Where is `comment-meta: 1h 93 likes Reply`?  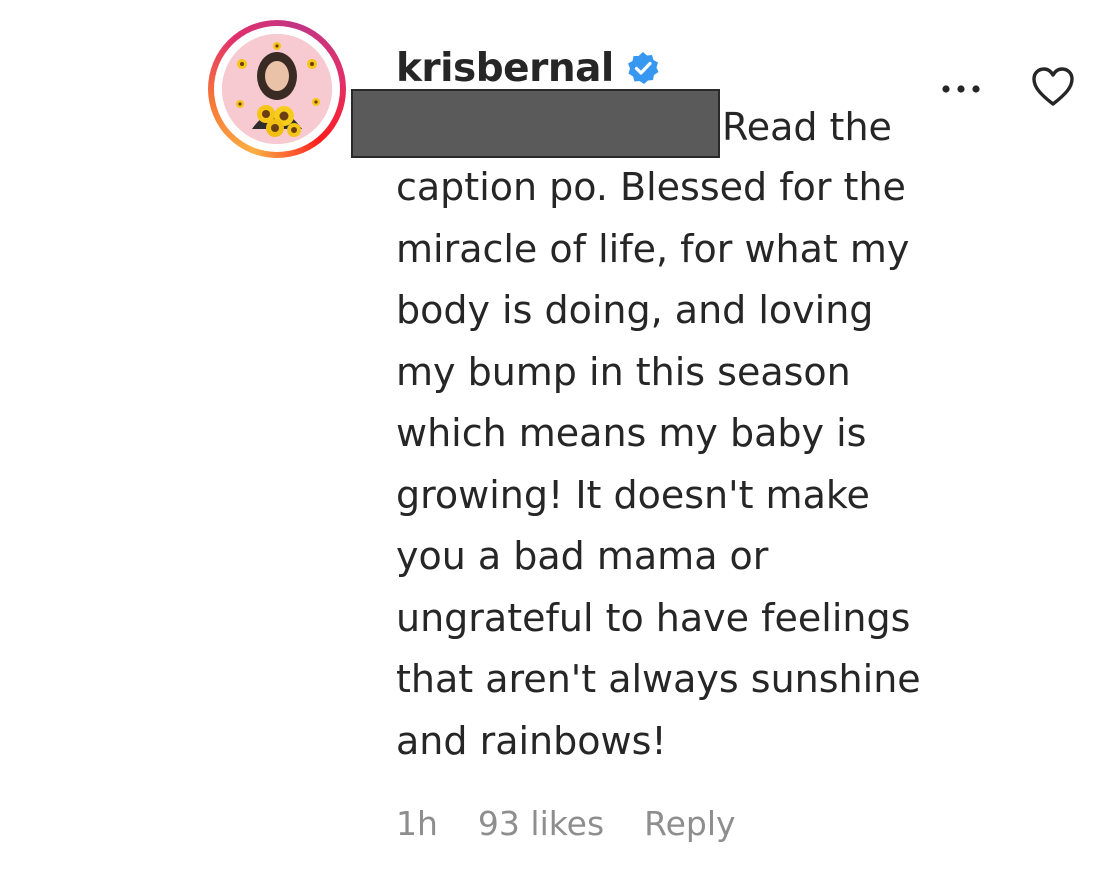 comment-meta: 1h 93 likes Reply is located at coordinates (586, 823).